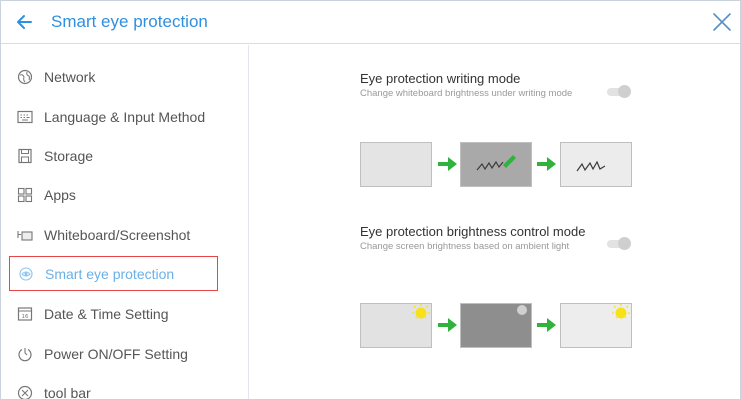 The image size is (741, 400). What do you see at coordinates (110, 273) in the screenshot?
I see `sidebar-item-label: Smart eye protection` at bounding box center [110, 273].